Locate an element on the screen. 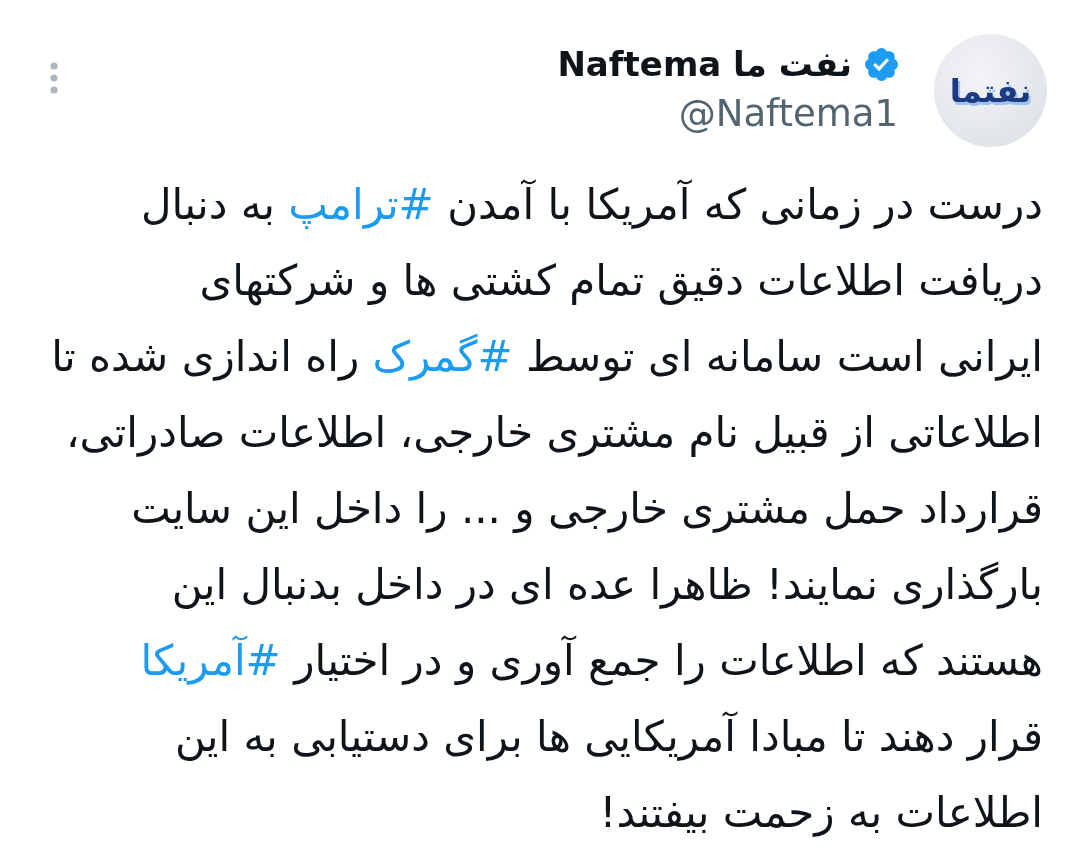 The width and height of the screenshot is (1080, 854). hashtag-link: #آمریکا is located at coordinates (210, 660).